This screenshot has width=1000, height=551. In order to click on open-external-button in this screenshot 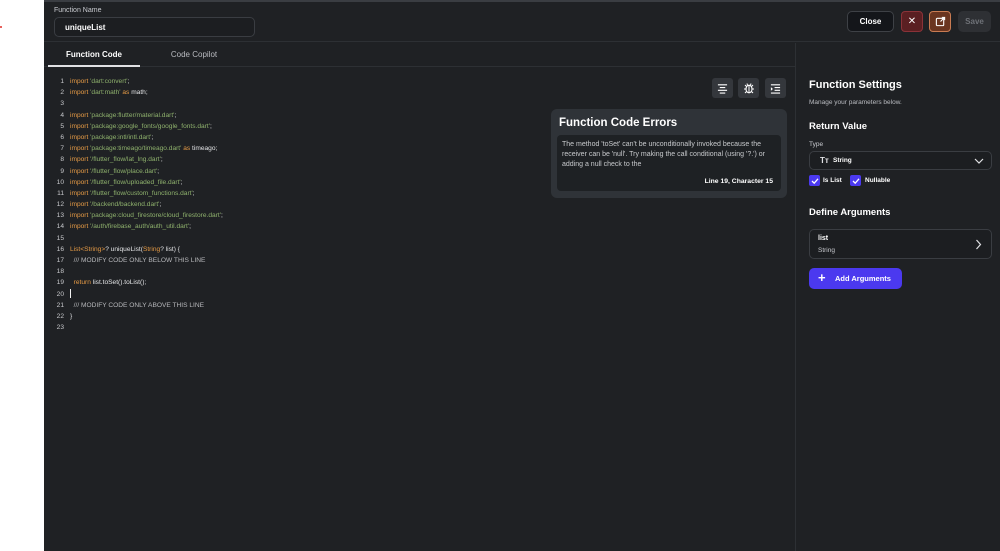, I will do `click(940, 21)`.